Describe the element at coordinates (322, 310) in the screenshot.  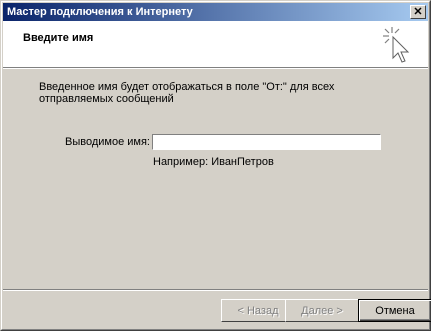
I see `next-button: Далее >` at that location.